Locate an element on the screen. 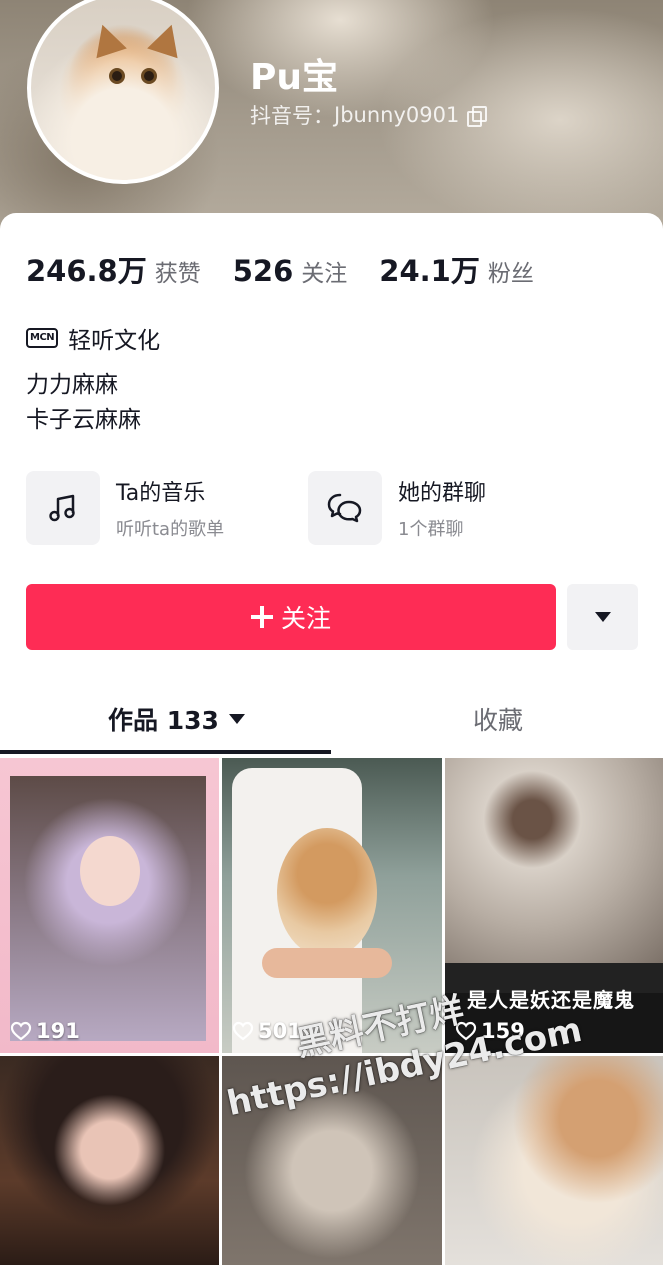 This screenshot has width=663, height=1265. follow-button: 关注 is located at coordinates (291, 617).